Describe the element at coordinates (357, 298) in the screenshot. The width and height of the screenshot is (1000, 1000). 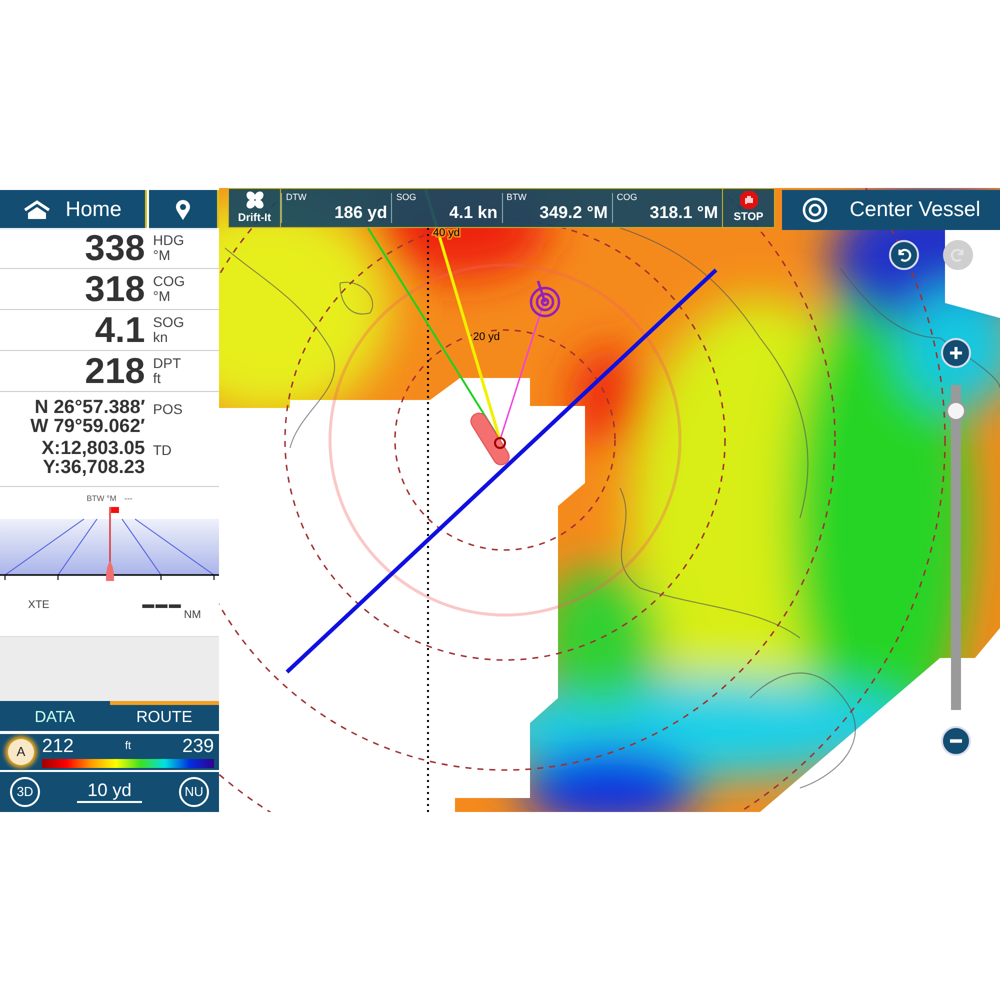
I see `depth-contour-line` at that location.